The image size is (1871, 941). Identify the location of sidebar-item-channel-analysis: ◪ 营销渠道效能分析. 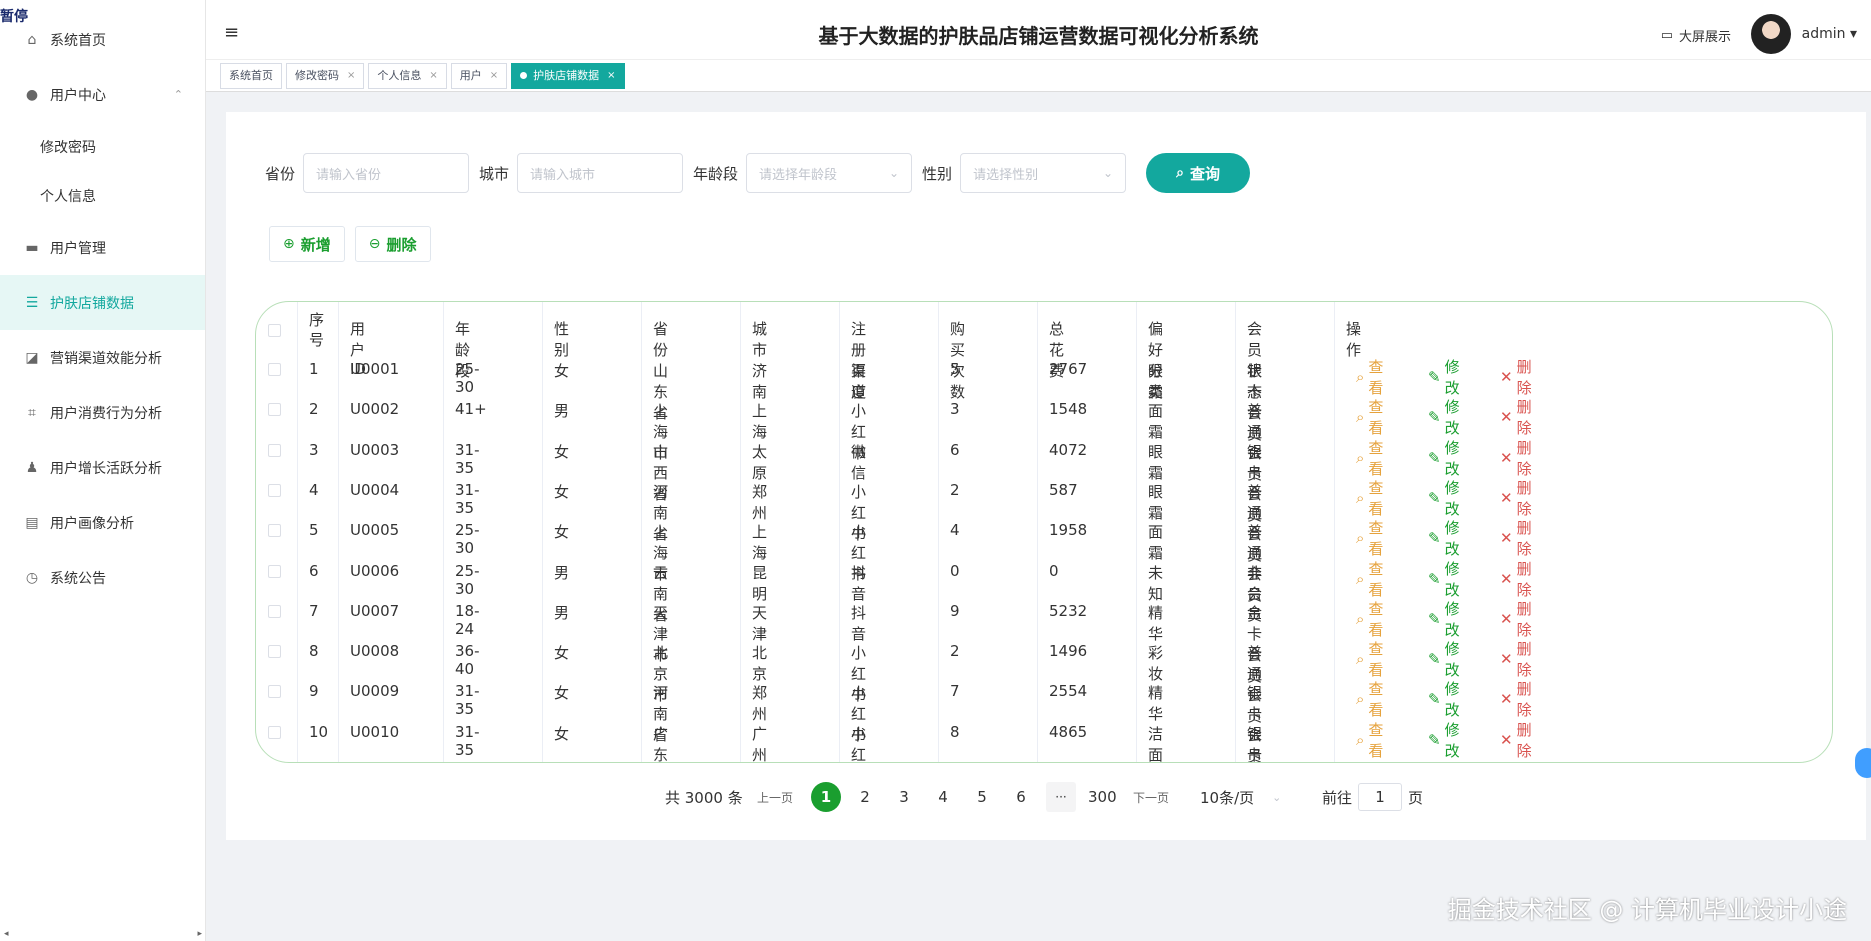
(102, 357).